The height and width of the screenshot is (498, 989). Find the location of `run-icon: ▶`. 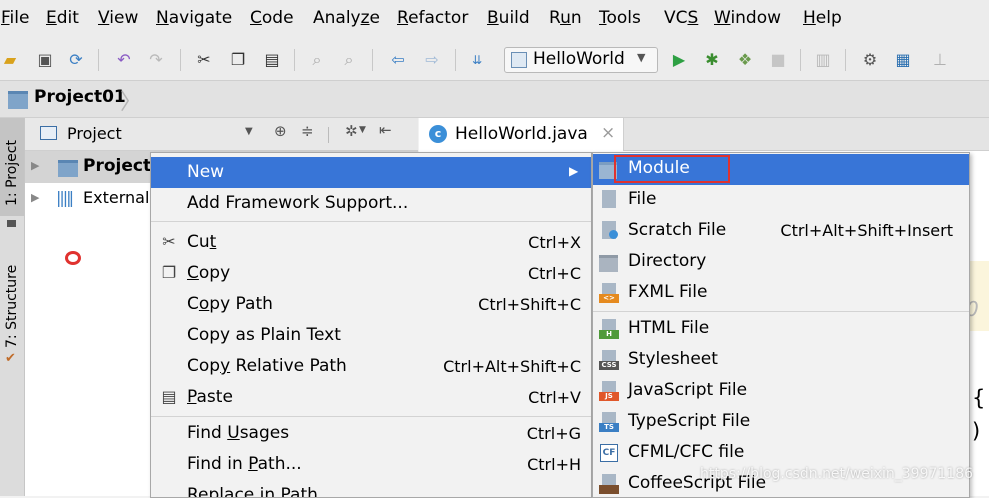

run-icon: ▶ is located at coordinates (679, 60).